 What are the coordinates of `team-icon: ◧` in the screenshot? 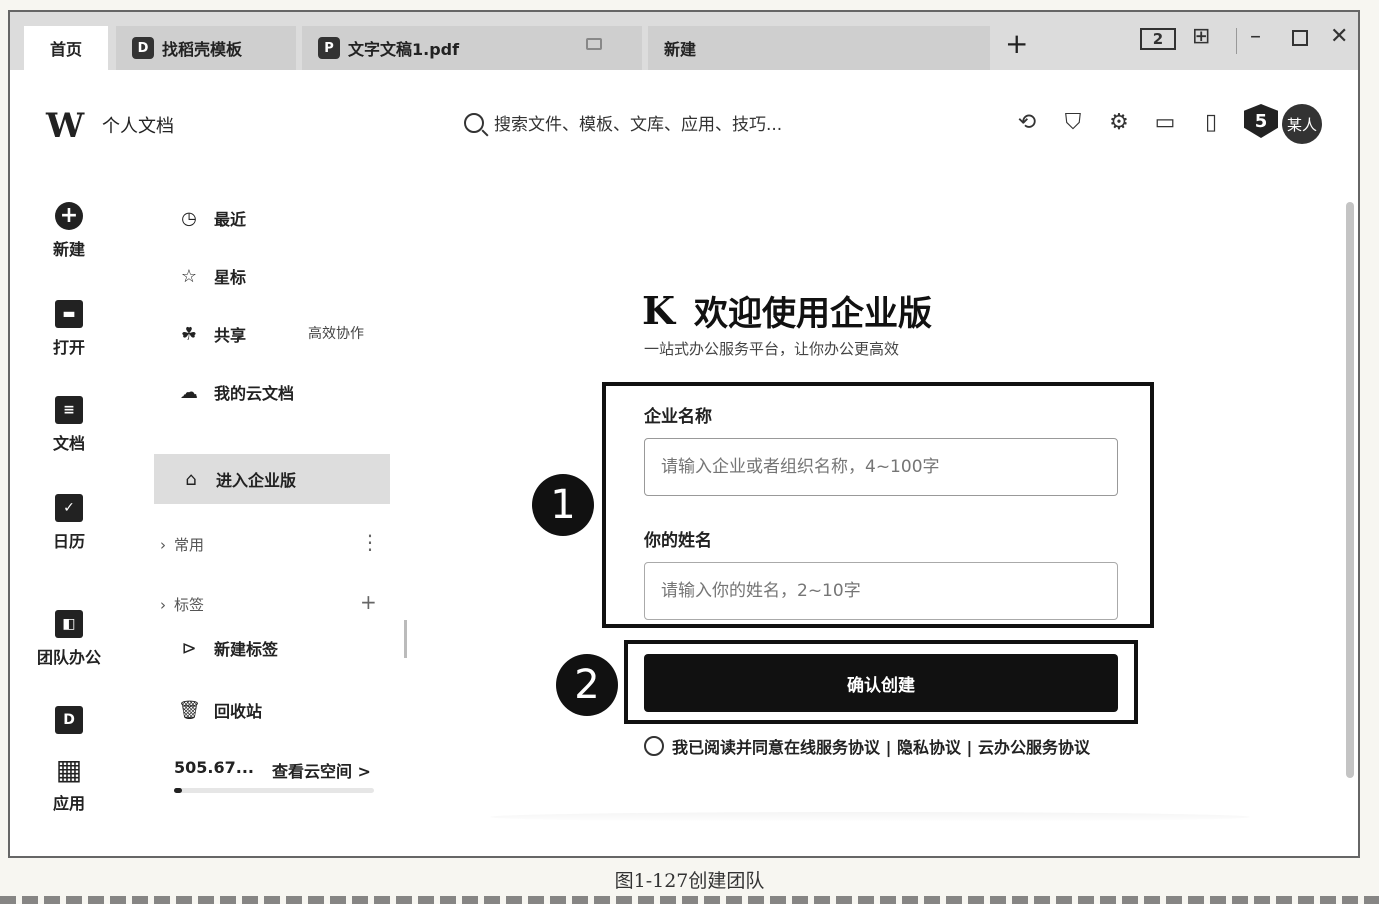 It's located at (69, 624).